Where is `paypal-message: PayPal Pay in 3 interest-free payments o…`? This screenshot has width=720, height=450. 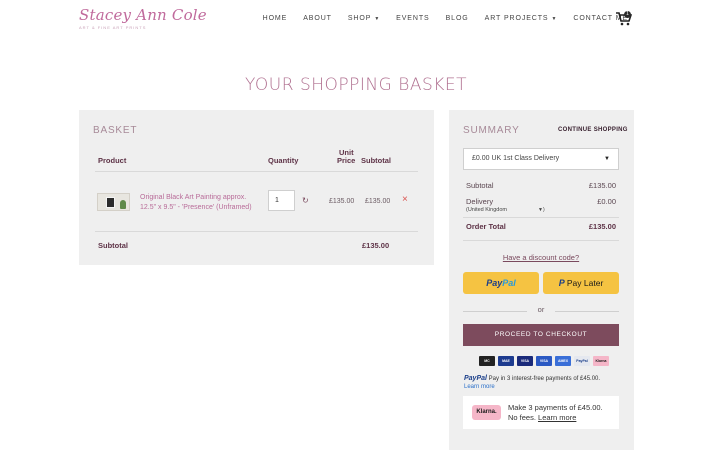
paypal-message: PayPal Pay in 3 interest-free payments o… is located at coordinates (544, 383).